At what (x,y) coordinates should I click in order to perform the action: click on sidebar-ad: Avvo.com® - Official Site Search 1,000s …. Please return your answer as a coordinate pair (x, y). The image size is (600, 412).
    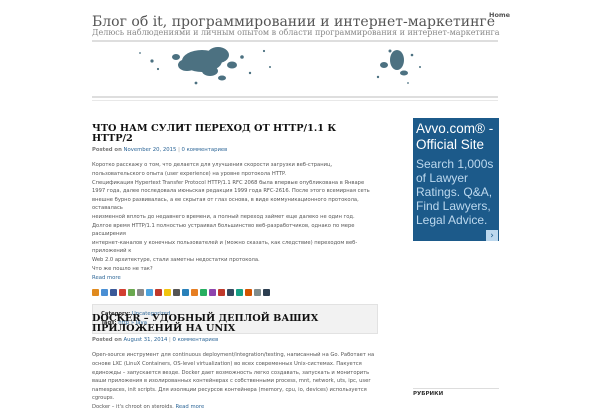
    Looking at the image, I should click on (456, 179).